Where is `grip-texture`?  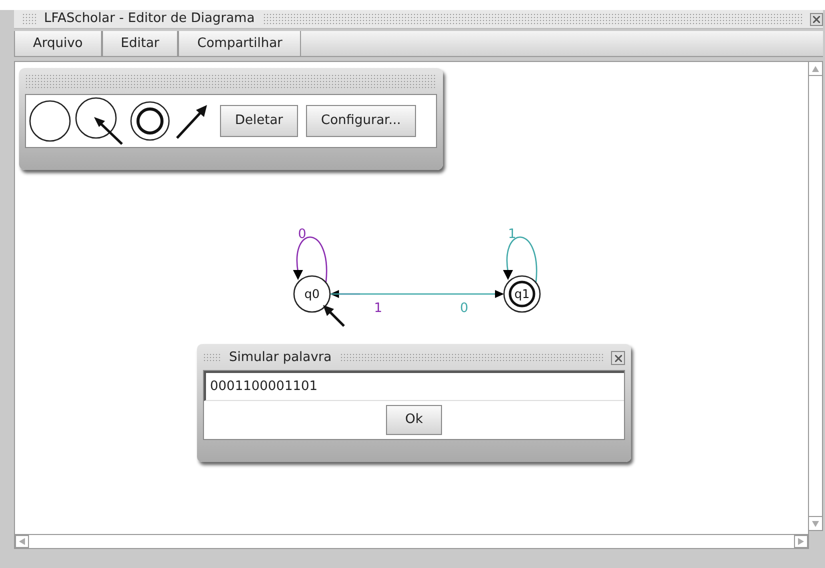 grip-texture is located at coordinates (29, 19).